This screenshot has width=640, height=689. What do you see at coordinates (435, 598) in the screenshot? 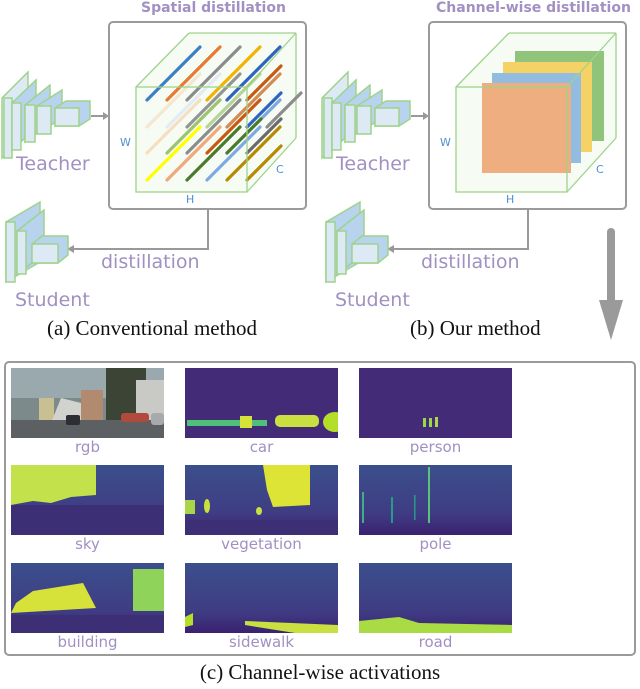
I see `activation-map-road` at bounding box center [435, 598].